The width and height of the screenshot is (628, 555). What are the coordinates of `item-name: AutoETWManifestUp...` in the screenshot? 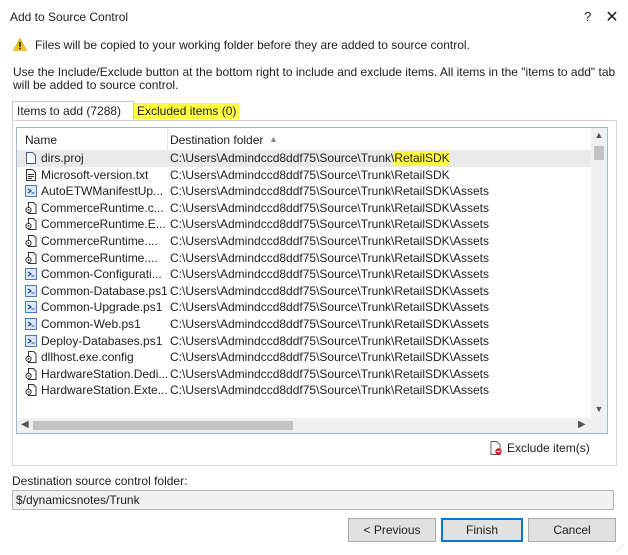 It's located at (102, 191).